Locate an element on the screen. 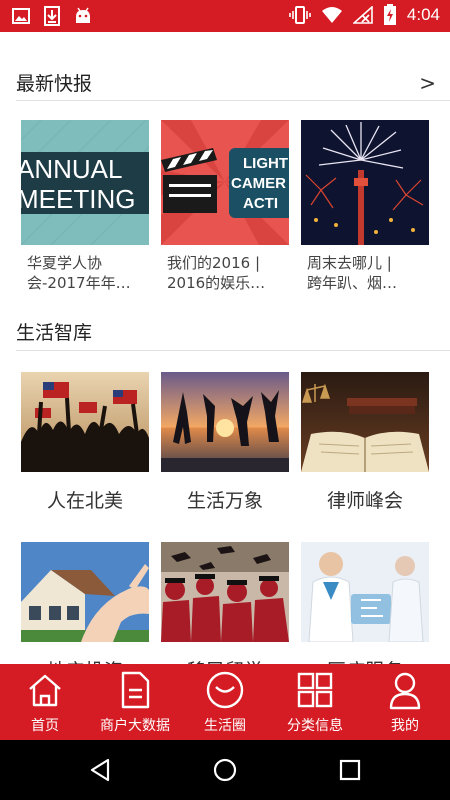 Image resolution: width=450 pixels, height=800 pixels. nav-merchant-data-label: 商户大数据 is located at coordinates (135, 726).